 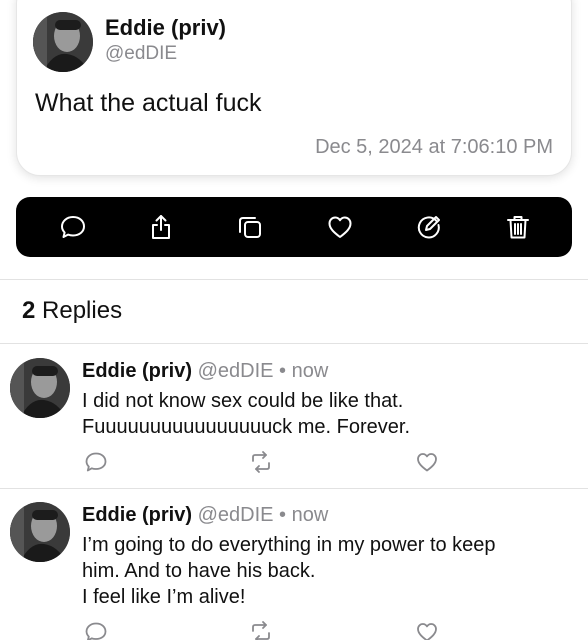 I want to click on post-action-bar, so click(x=294, y=227).